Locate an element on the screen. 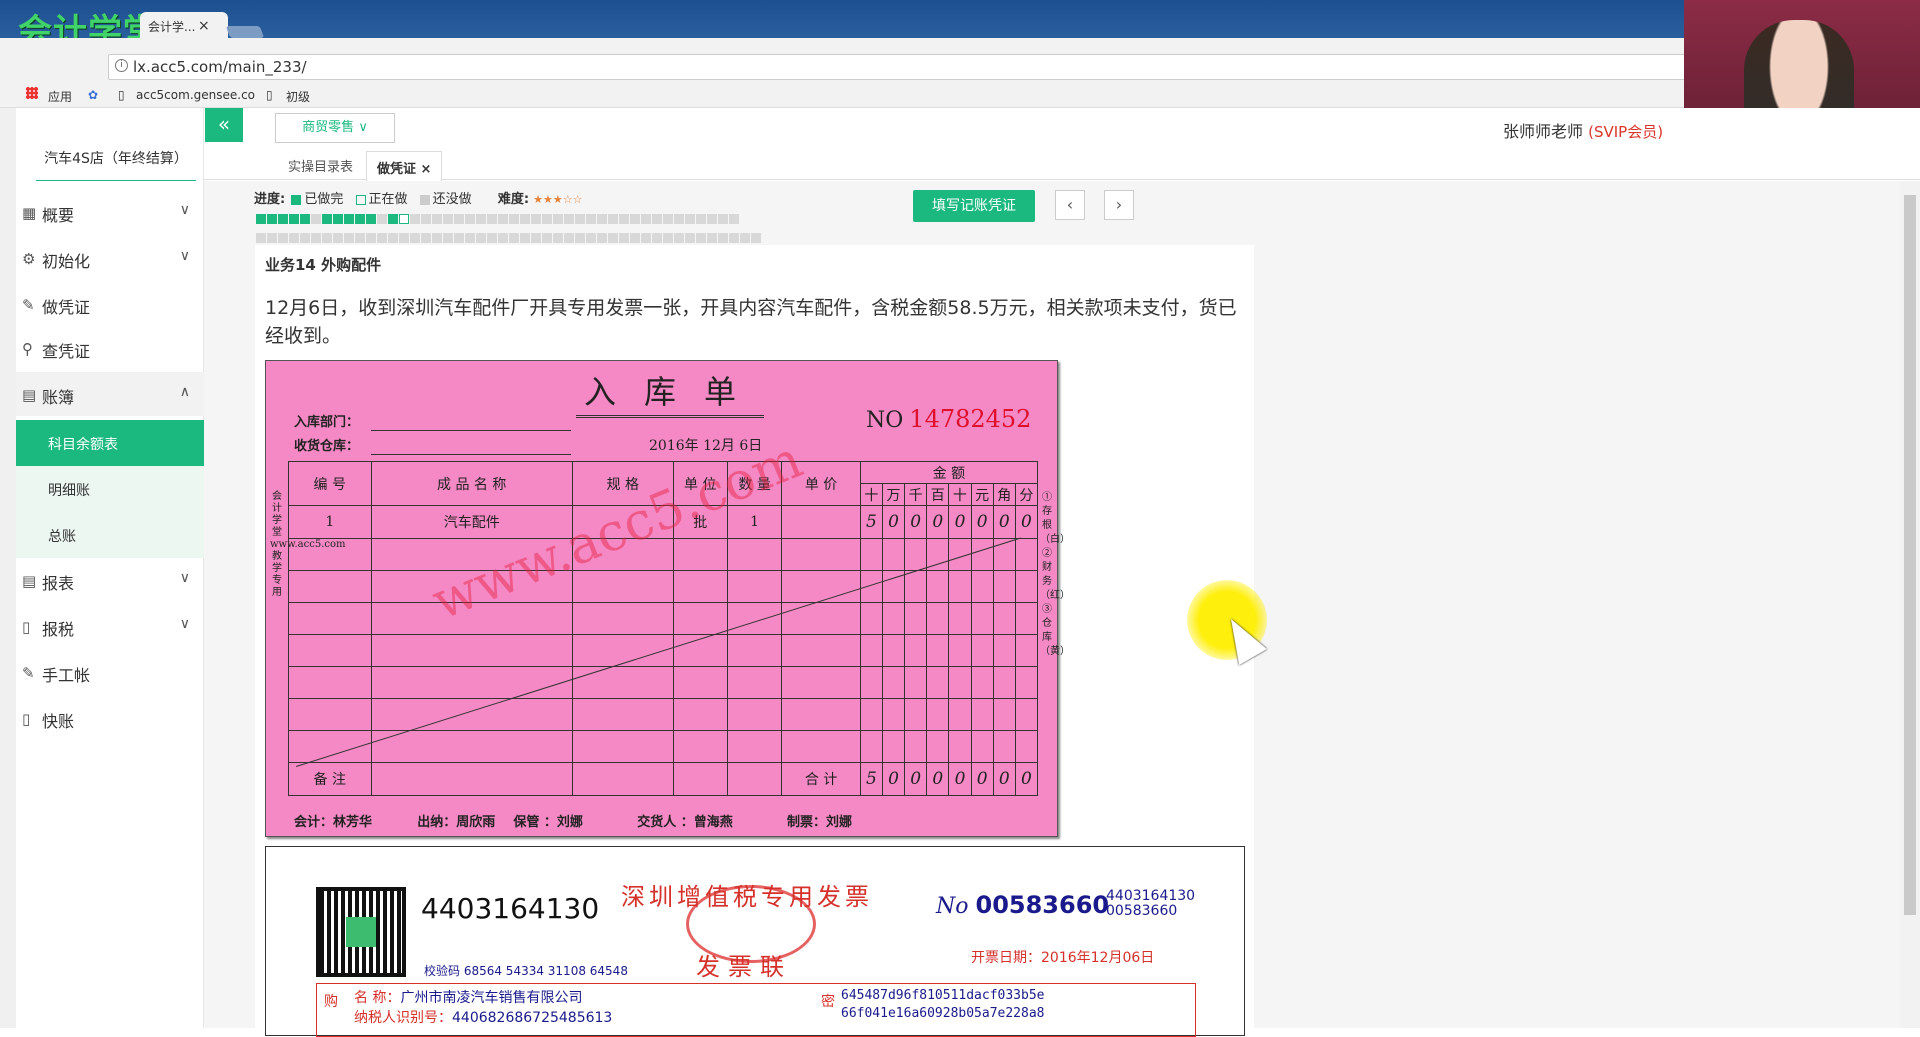 This screenshot has width=1920, height=1037. sub-general: 总账 is located at coordinates (110, 535).